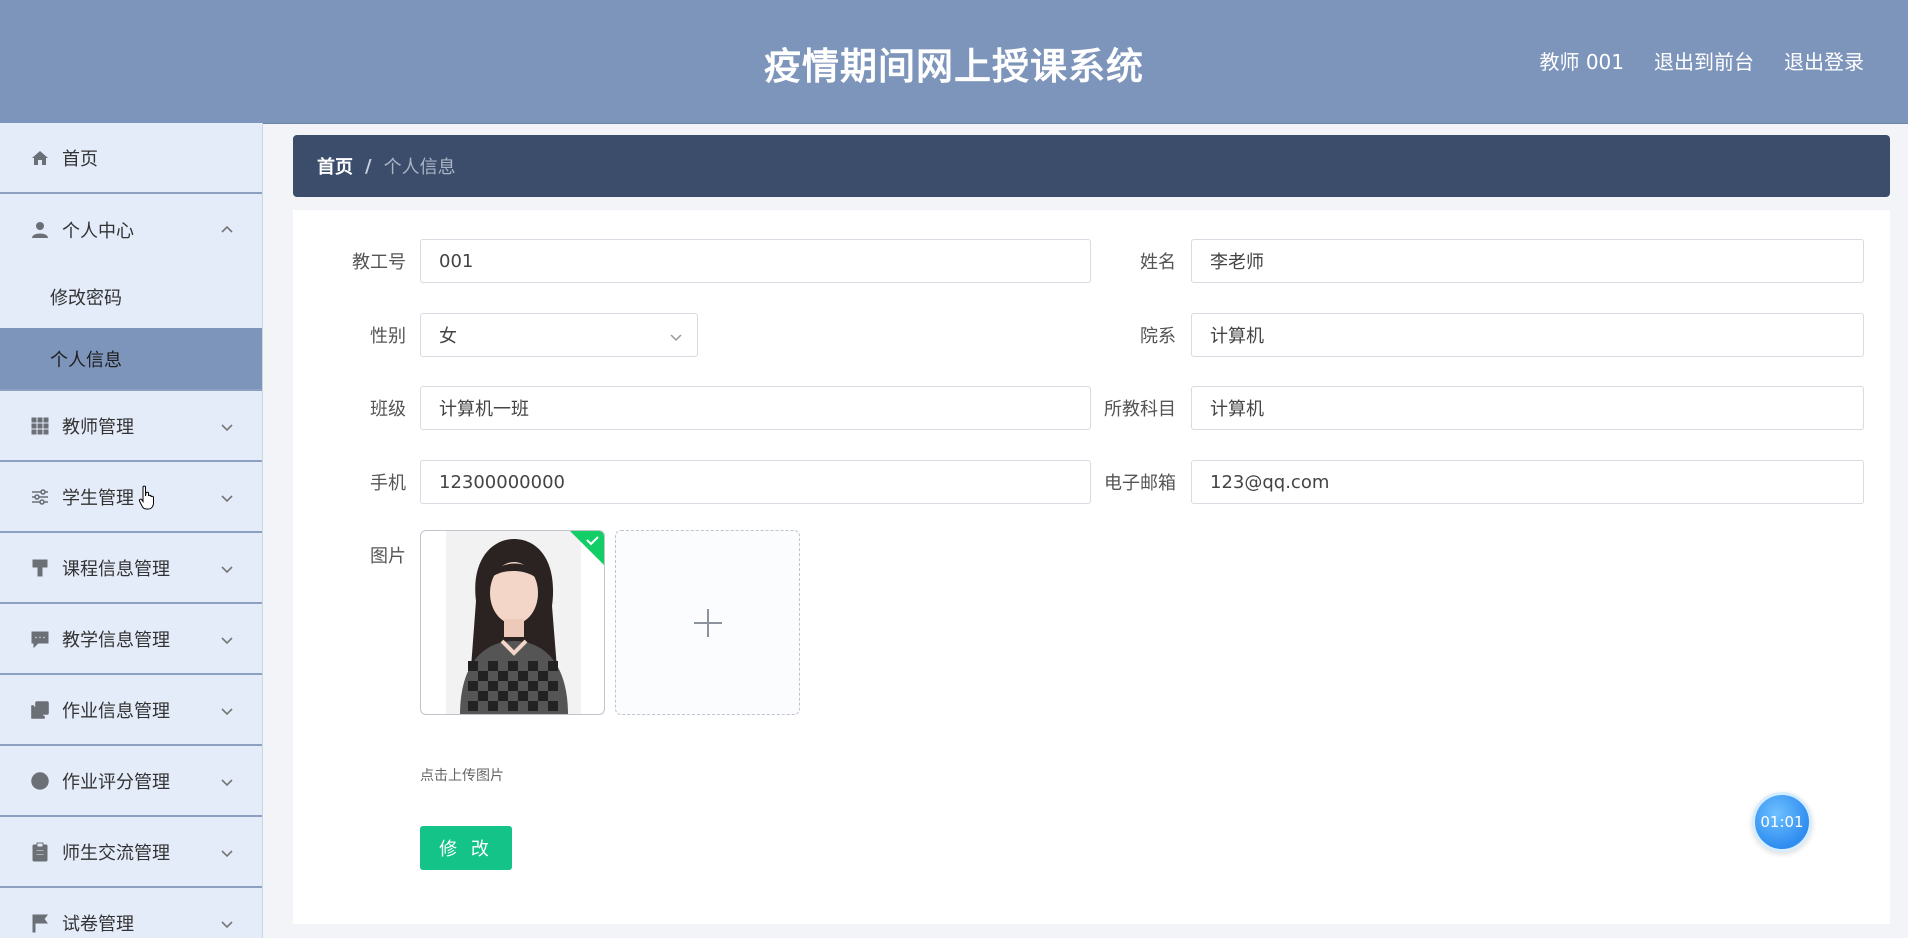 The width and height of the screenshot is (1908, 938). What do you see at coordinates (388, 556) in the screenshot?
I see `picture-label: 图片` at bounding box center [388, 556].